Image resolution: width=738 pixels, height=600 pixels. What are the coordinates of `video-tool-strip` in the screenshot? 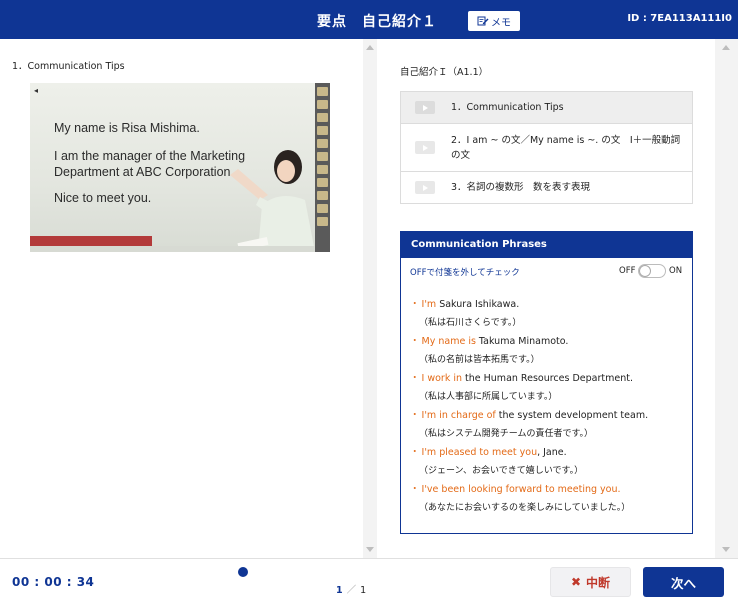 It's located at (322, 167).